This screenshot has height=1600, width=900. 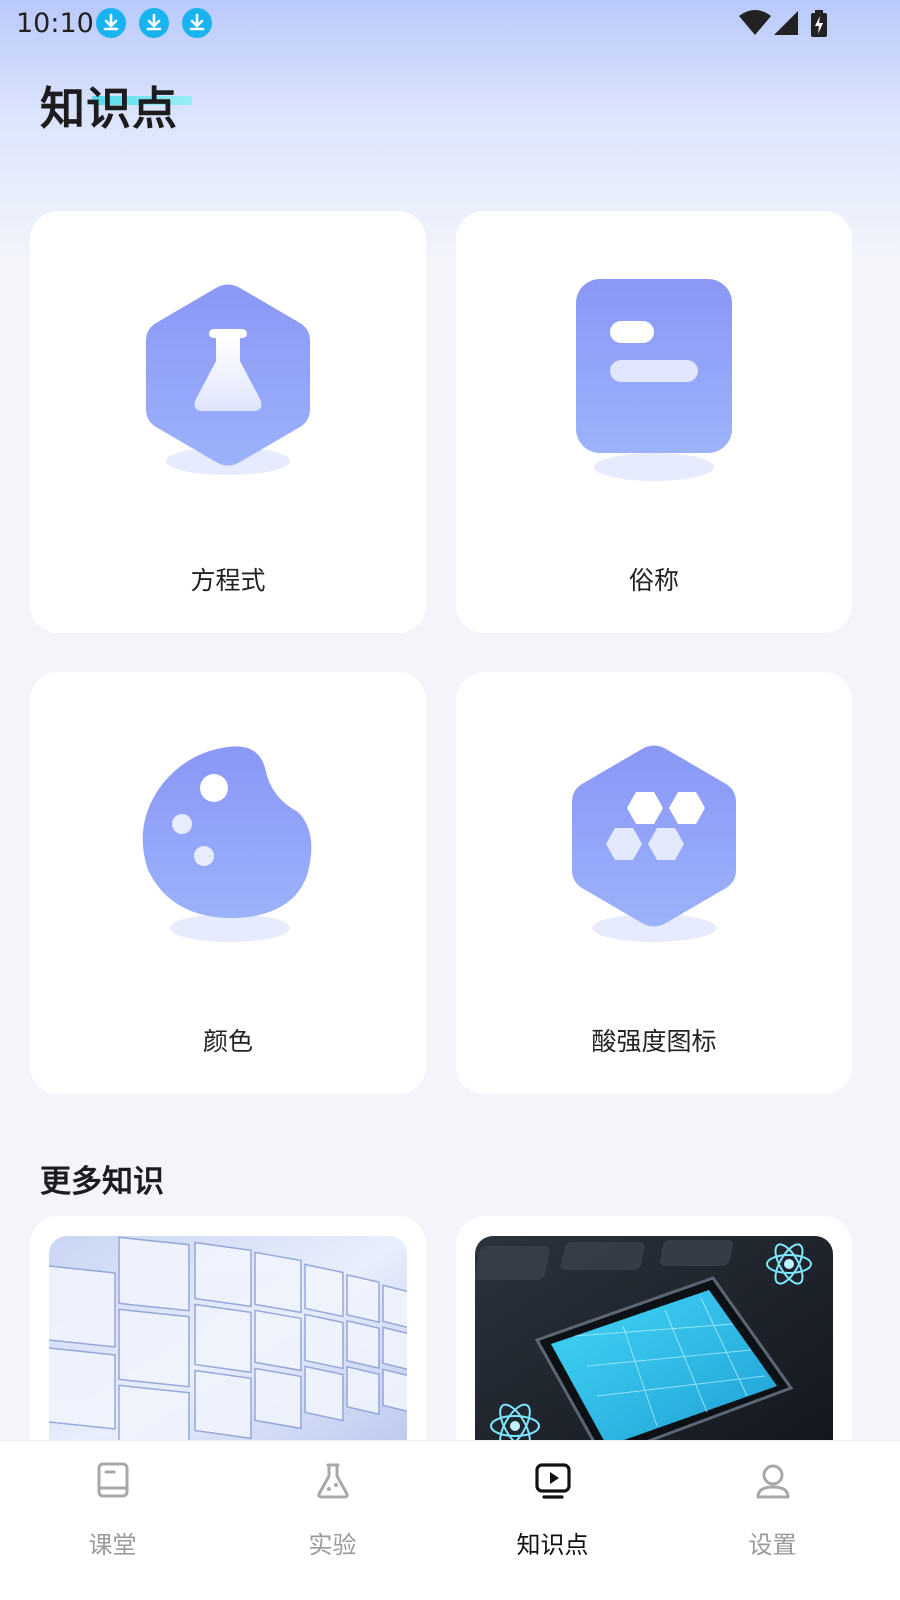 I want to click on wifi-icon, so click(x=755, y=22).